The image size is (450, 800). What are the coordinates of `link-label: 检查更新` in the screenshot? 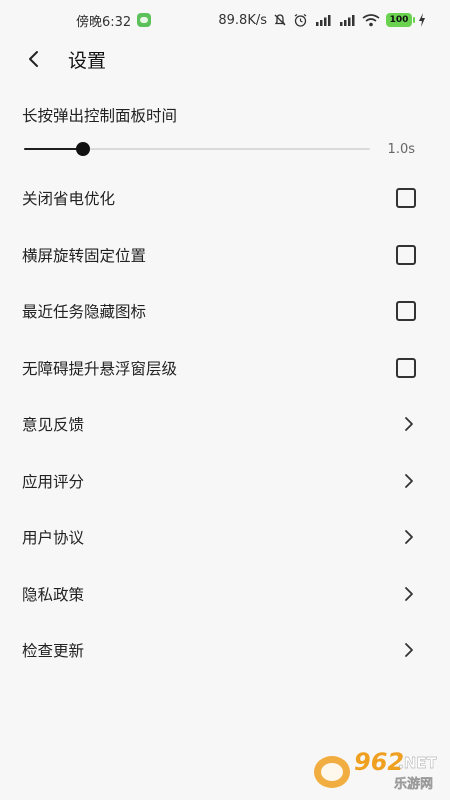 It's located at (53, 651).